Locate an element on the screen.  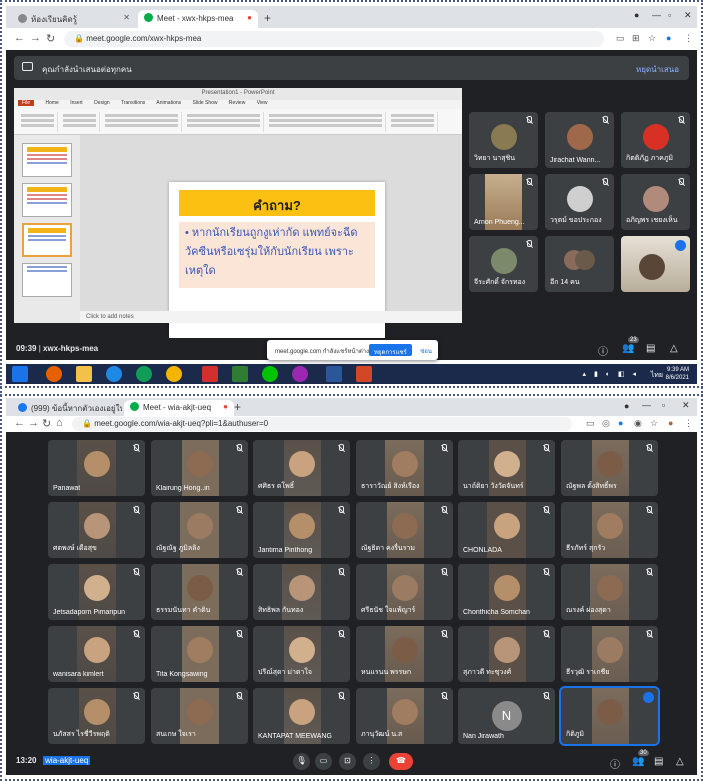
mic-button: 🎙 is located at coordinates (301, 761).